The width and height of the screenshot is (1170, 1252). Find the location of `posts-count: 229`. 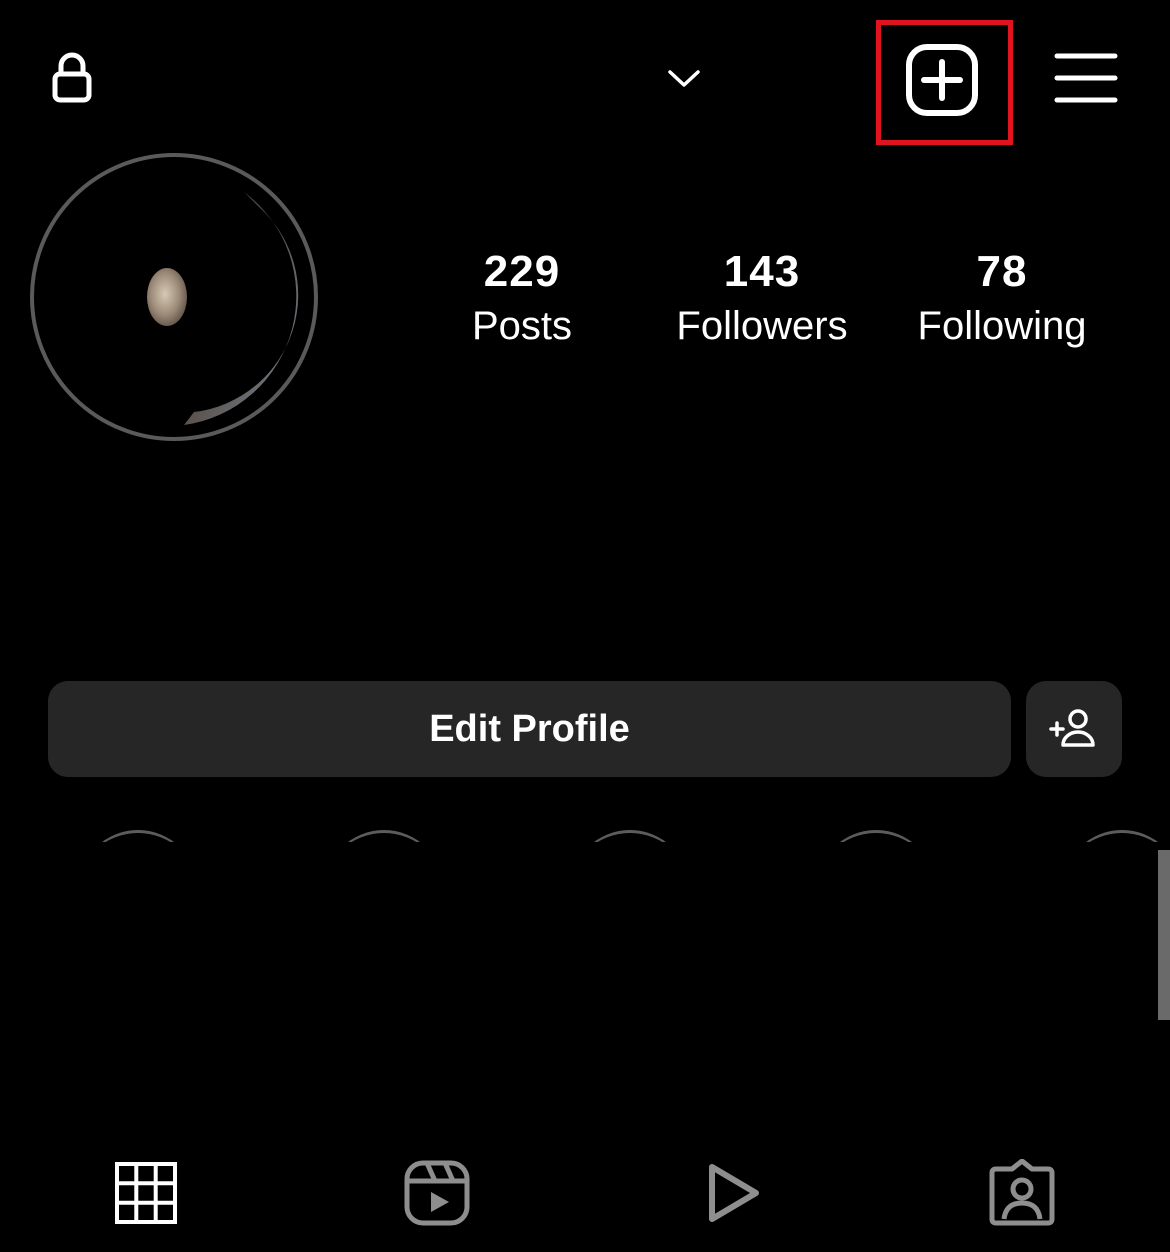

posts-count: 229 is located at coordinates (522, 271).